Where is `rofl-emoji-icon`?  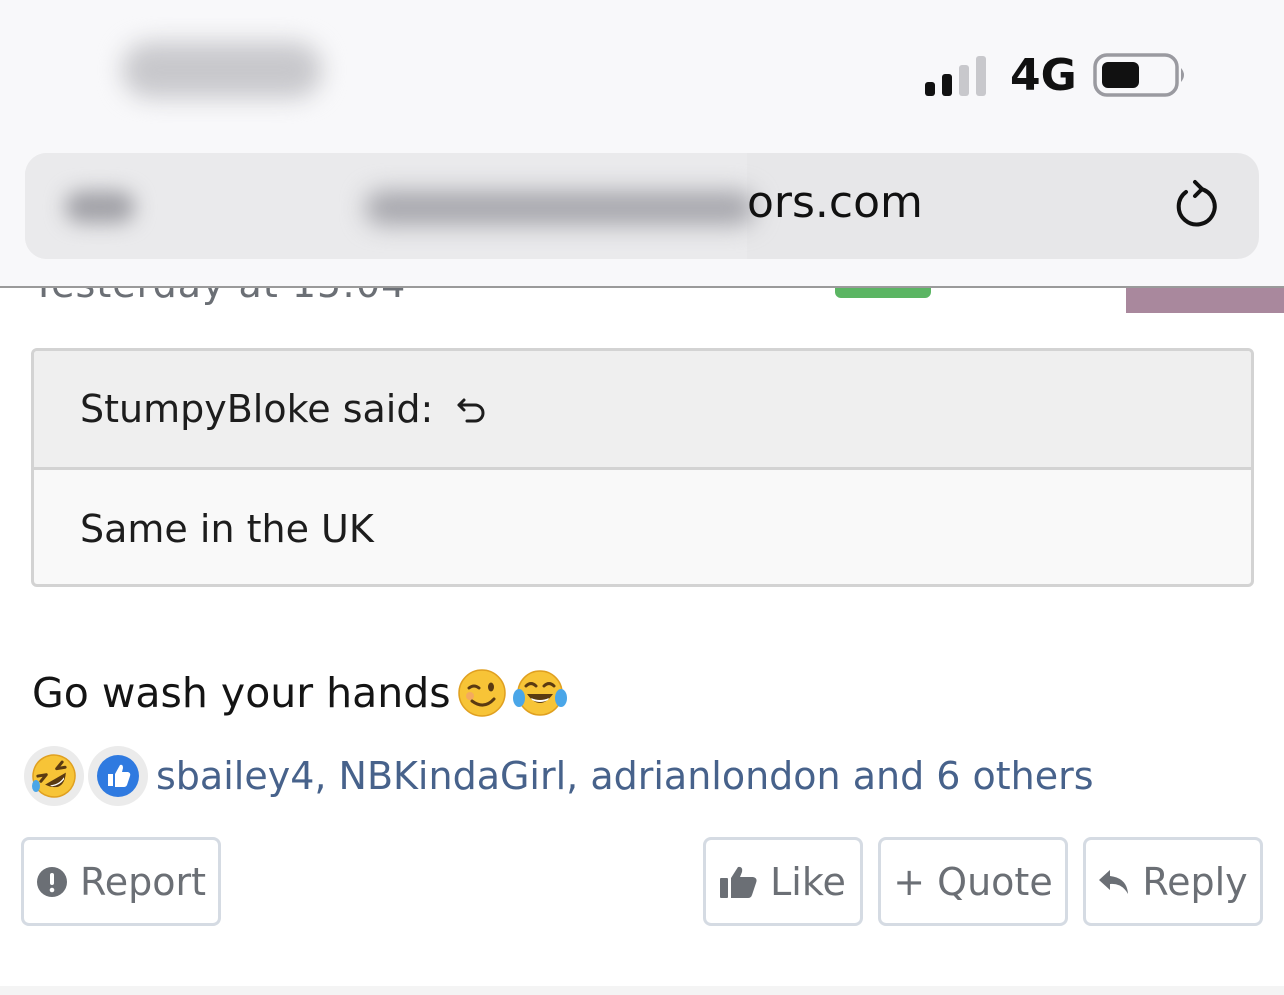
rofl-emoji-icon is located at coordinates (54, 776).